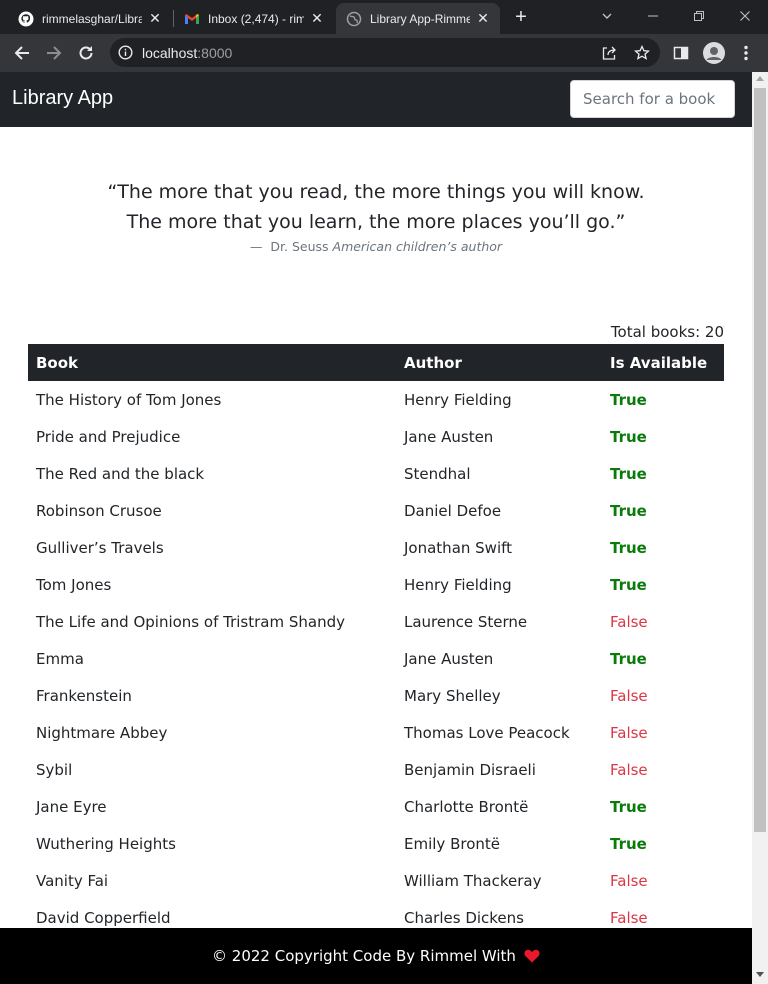 This screenshot has height=984, width=768. Describe the element at coordinates (74, 584) in the screenshot. I see `book-title-cell: Tom Jones` at that location.